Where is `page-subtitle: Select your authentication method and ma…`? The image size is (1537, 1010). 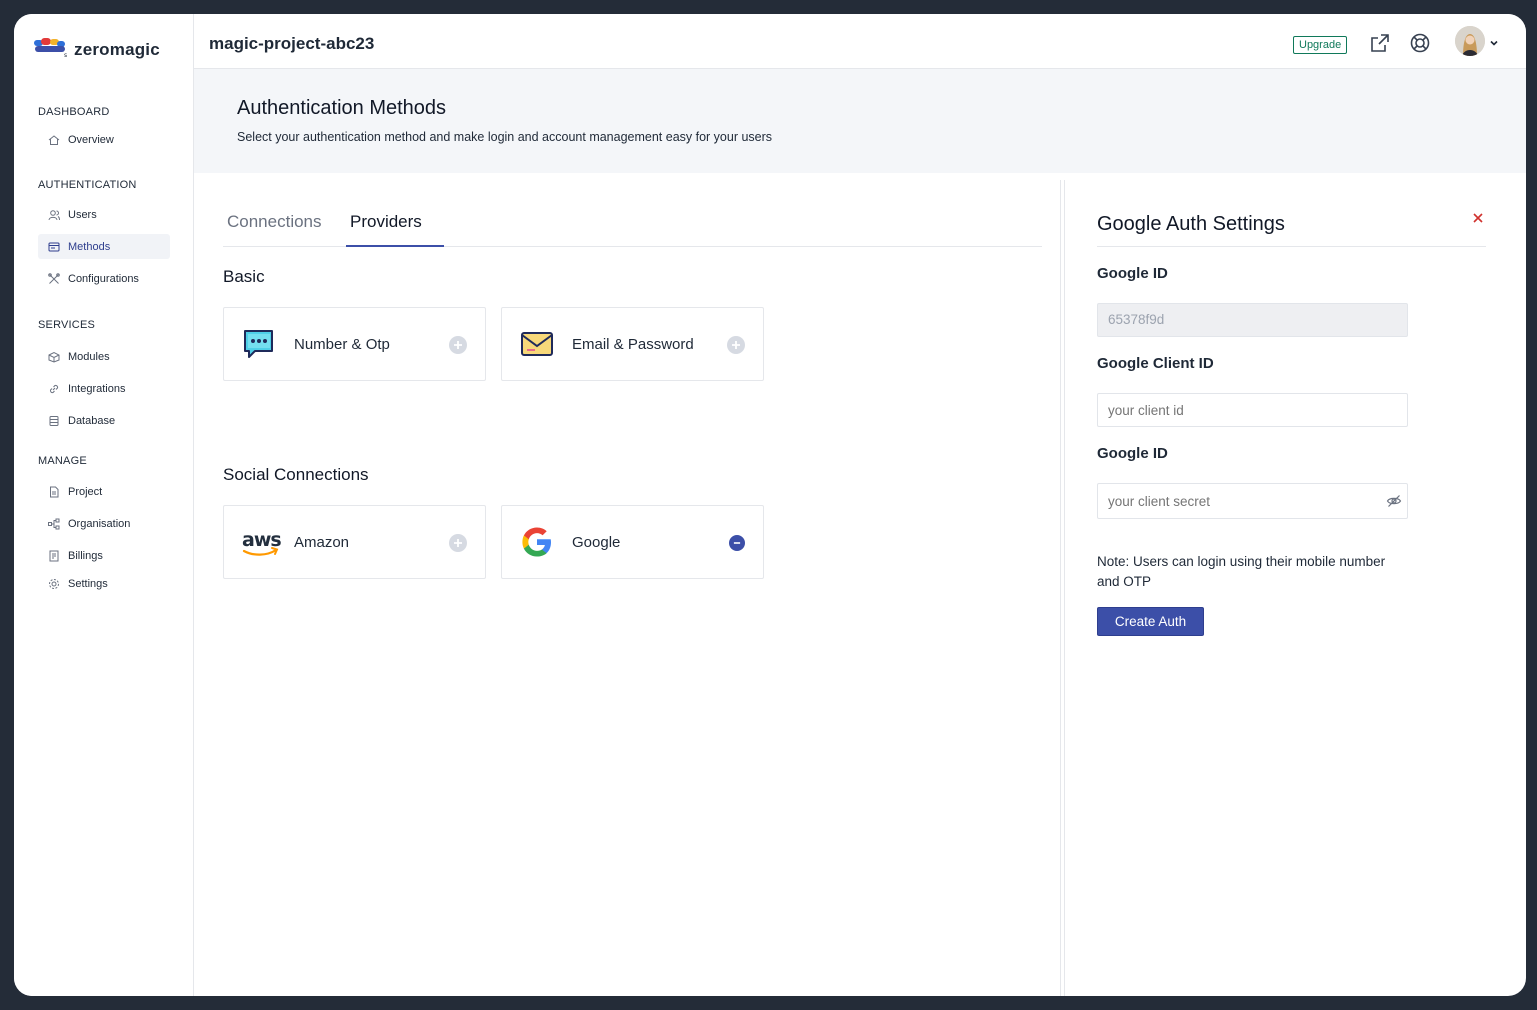 page-subtitle: Select your authentication method and ma… is located at coordinates (505, 137).